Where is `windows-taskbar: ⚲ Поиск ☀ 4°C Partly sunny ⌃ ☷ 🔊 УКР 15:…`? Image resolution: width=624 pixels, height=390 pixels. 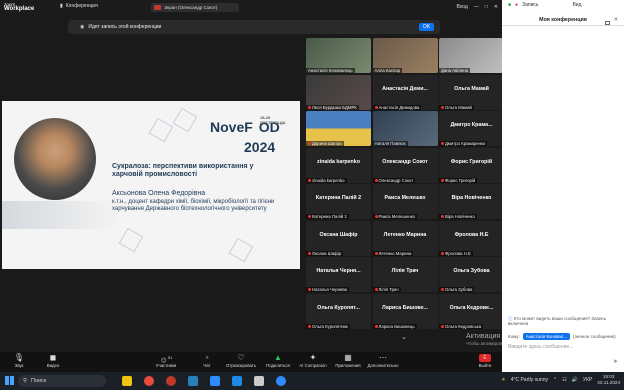 windows-taskbar: ⚲ Поиск ☀ 4°C Partly sunny ⌃ ☷ 🔊 УКР 15:… is located at coordinates (312, 381).